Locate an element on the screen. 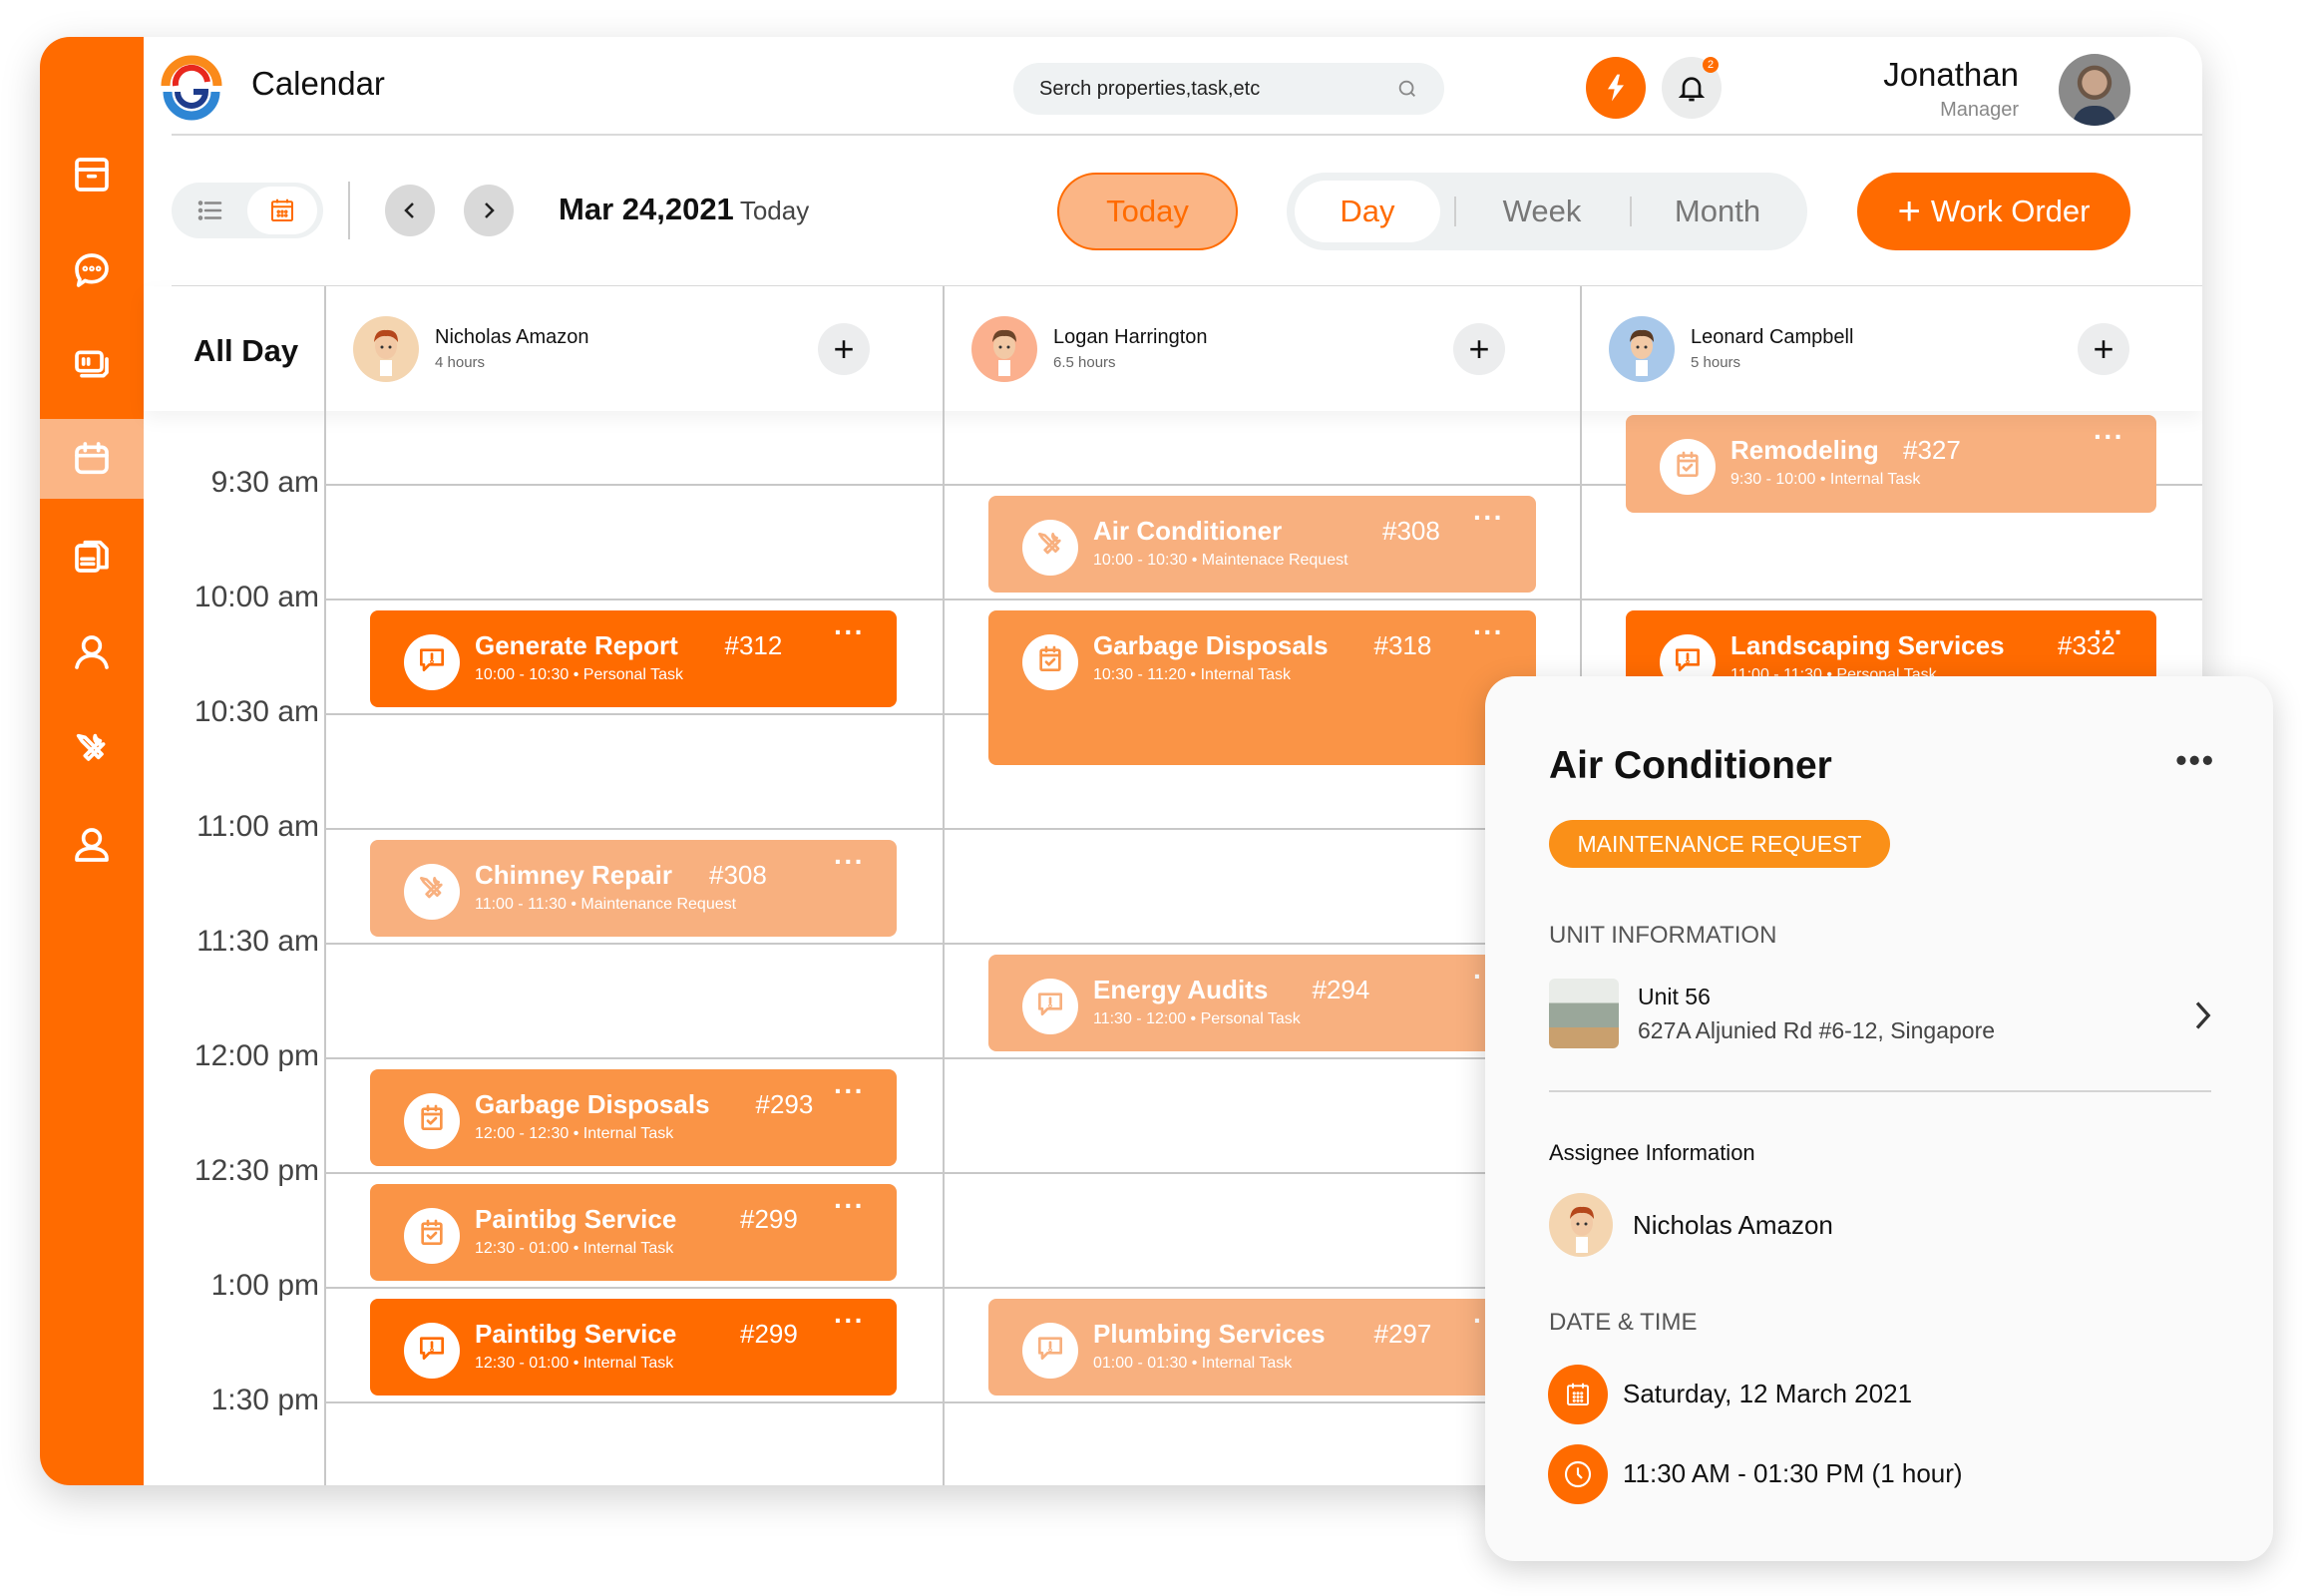 The width and height of the screenshot is (2304, 1596). user-icon is located at coordinates (92, 652).